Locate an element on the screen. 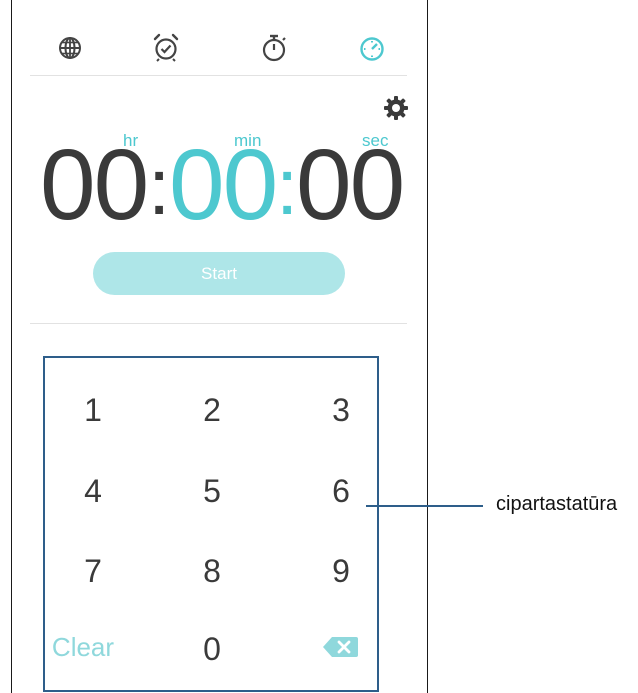 This screenshot has height=693, width=638. key-3: 3 is located at coordinates (341, 410).